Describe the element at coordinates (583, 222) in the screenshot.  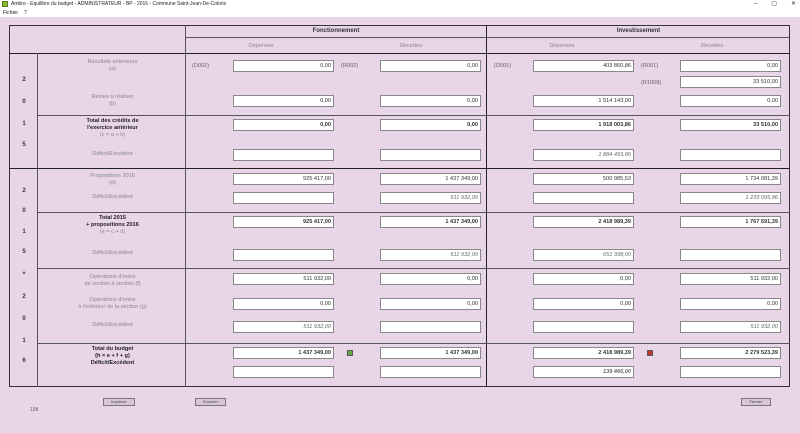
I see `field-total2015-idep: 2 418 989,39` at that location.